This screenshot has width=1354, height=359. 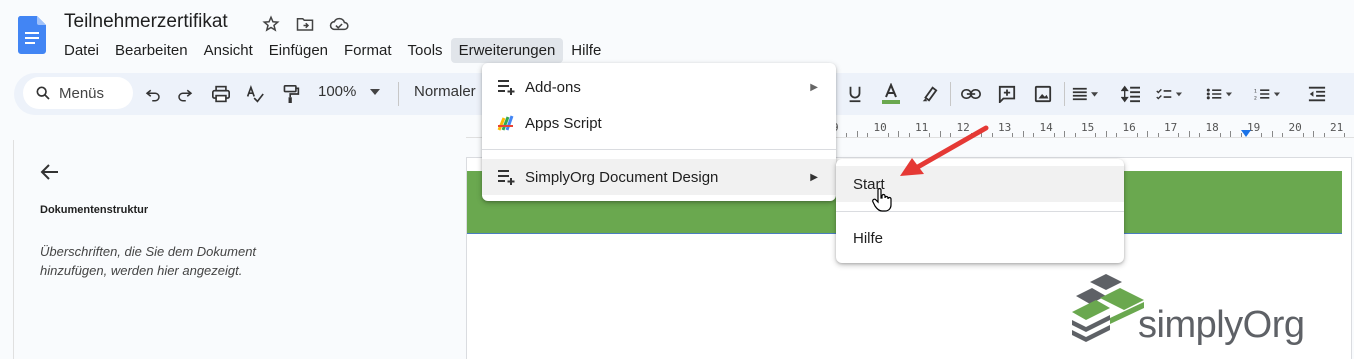 What do you see at coordinates (1267, 94) in the screenshot?
I see `numbered-list-icon: 12` at bounding box center [1267, 94].